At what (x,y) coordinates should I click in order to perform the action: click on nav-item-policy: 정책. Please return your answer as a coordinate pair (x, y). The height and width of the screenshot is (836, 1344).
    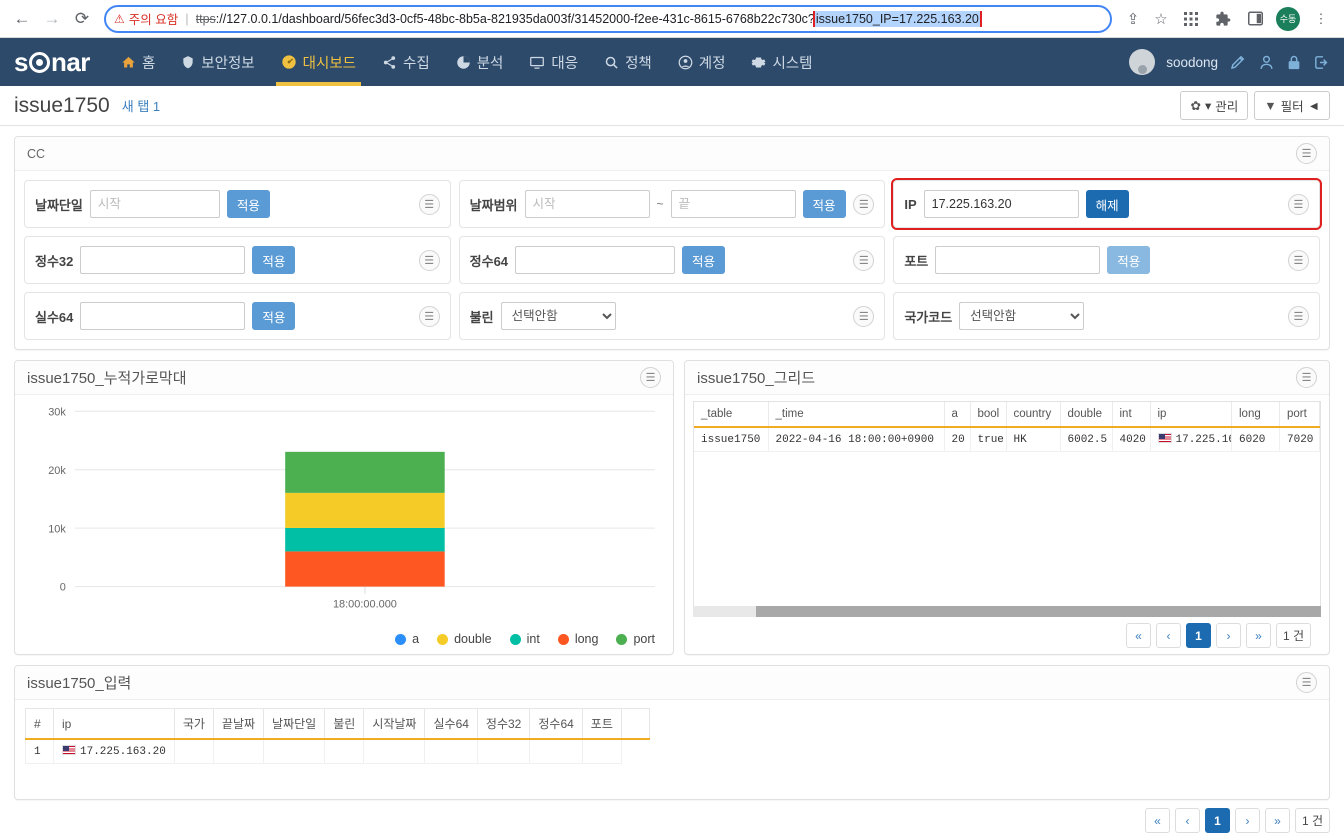
    Looking at the image, I should click on (628, 62).